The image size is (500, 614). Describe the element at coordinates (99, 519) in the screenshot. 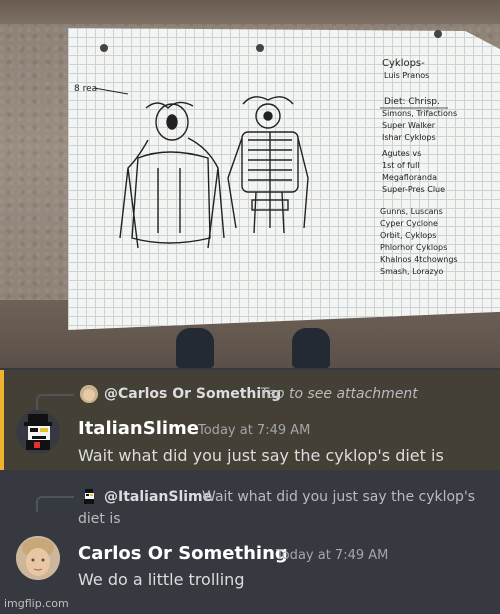

I see `reply-text-continued: diet is` at that location.